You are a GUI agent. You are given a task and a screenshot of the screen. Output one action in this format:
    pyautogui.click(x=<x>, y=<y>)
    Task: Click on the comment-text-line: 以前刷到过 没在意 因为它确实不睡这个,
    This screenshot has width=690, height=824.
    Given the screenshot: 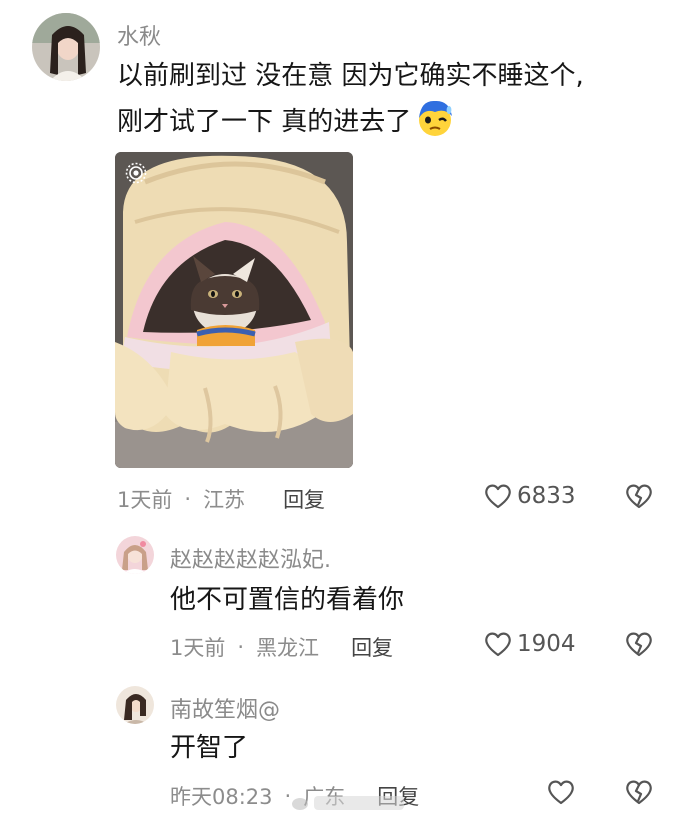 What is the action you would take?
    pyautogui.click(x=350, y=76)
    